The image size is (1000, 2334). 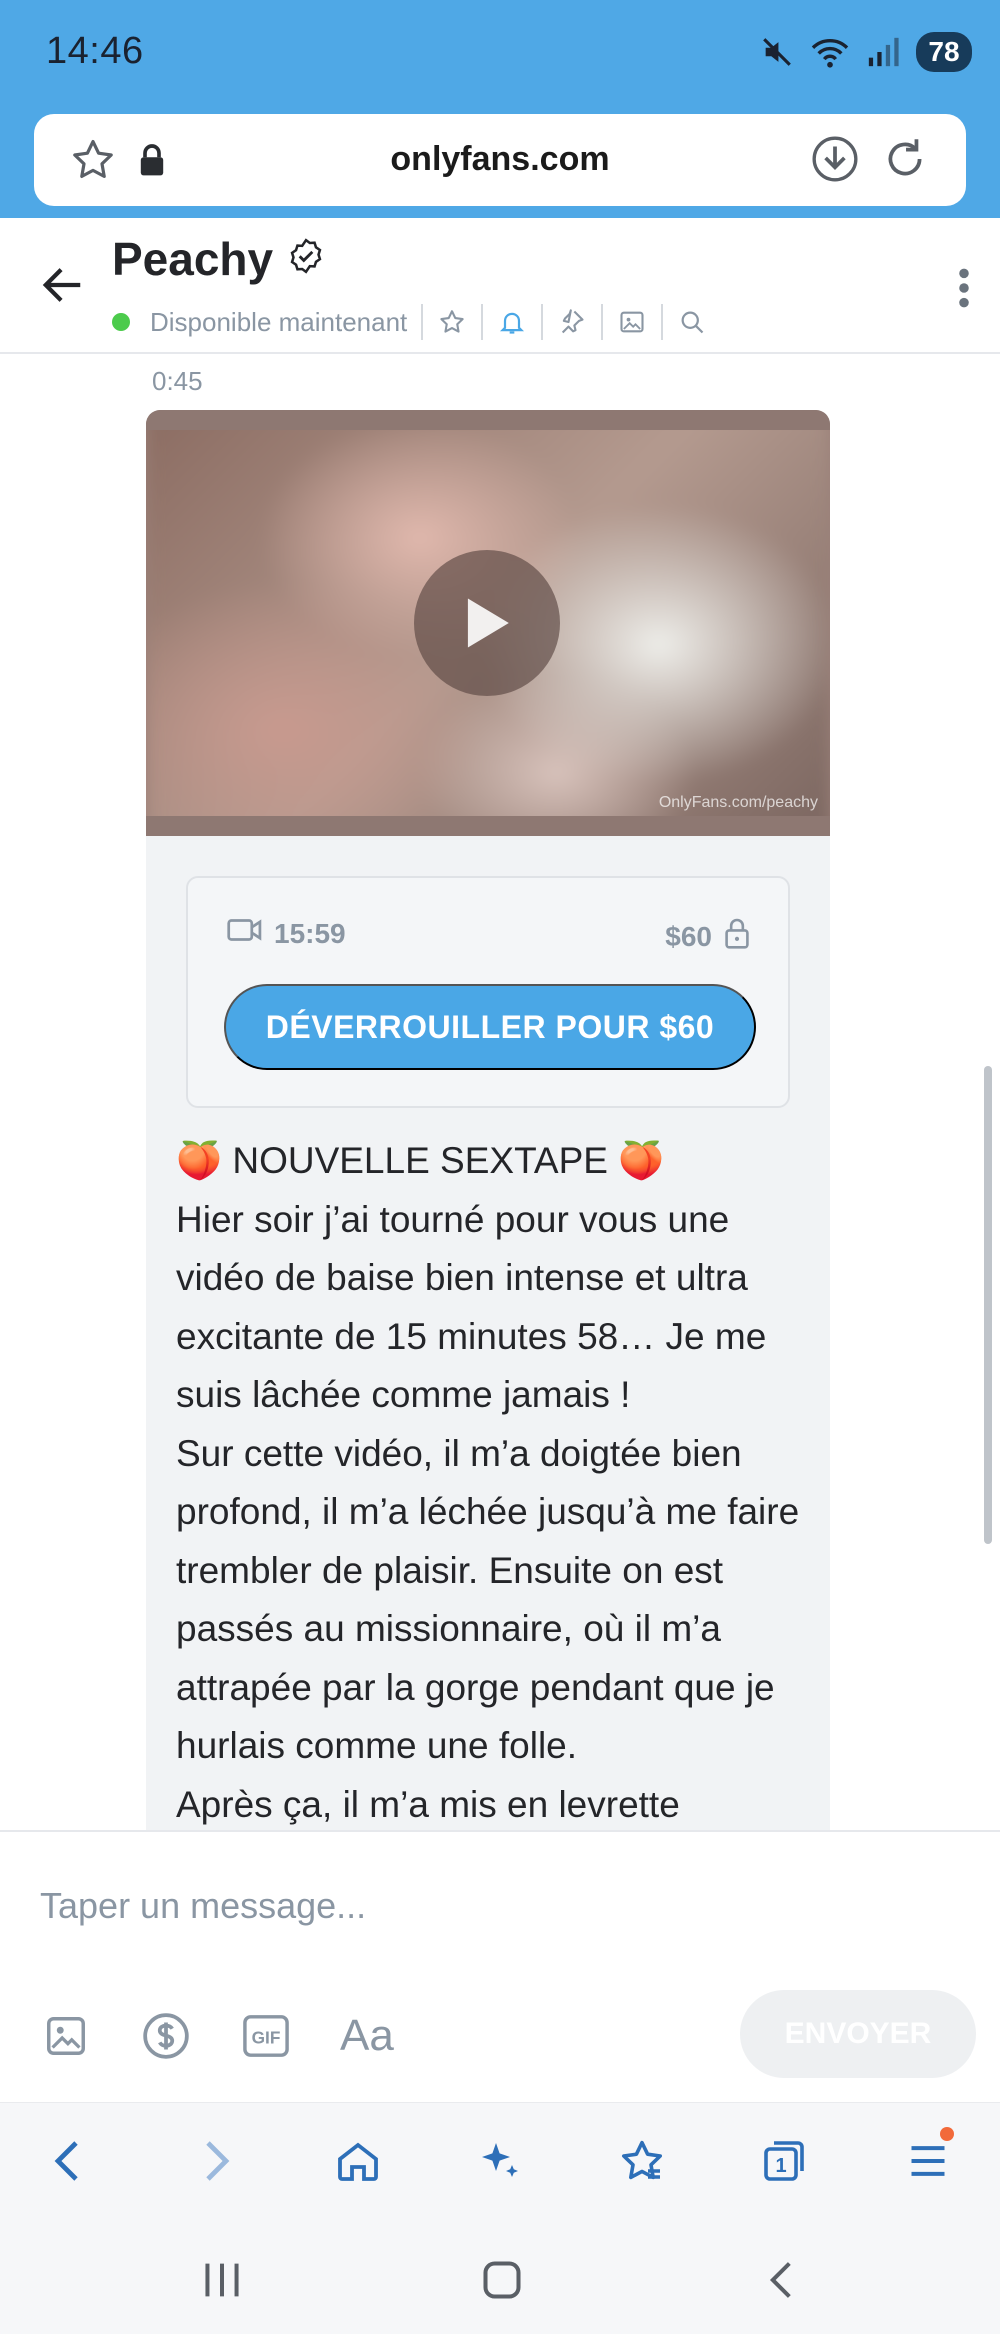 What do you see at coordinates (177, 381) in the screenshot?
I see `message-time: 0:45` at bounding box center [177, 381].